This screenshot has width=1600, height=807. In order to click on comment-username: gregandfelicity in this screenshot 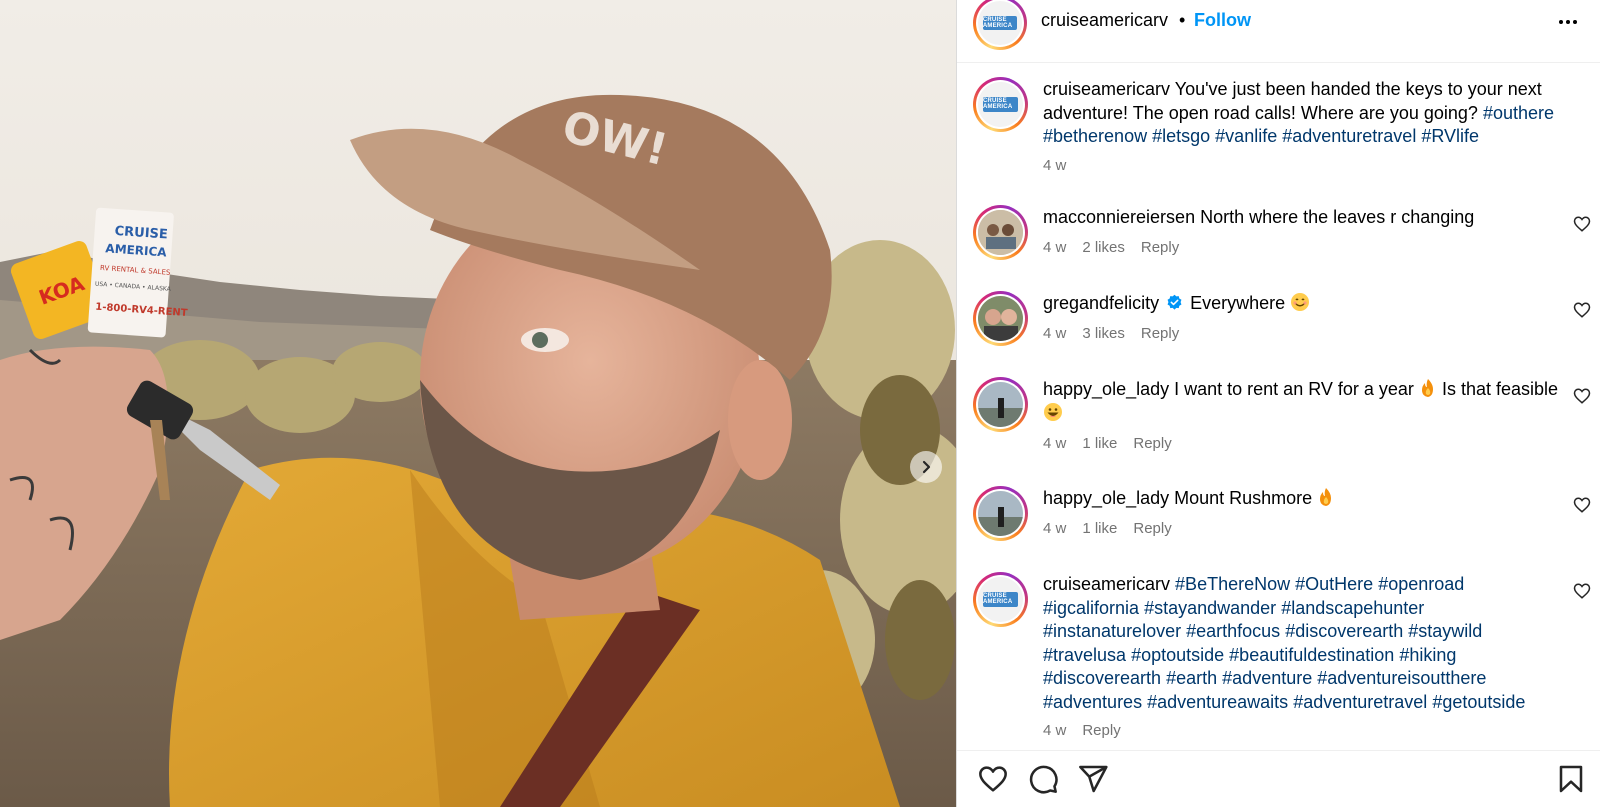, I will do `click(1101, 303)`.